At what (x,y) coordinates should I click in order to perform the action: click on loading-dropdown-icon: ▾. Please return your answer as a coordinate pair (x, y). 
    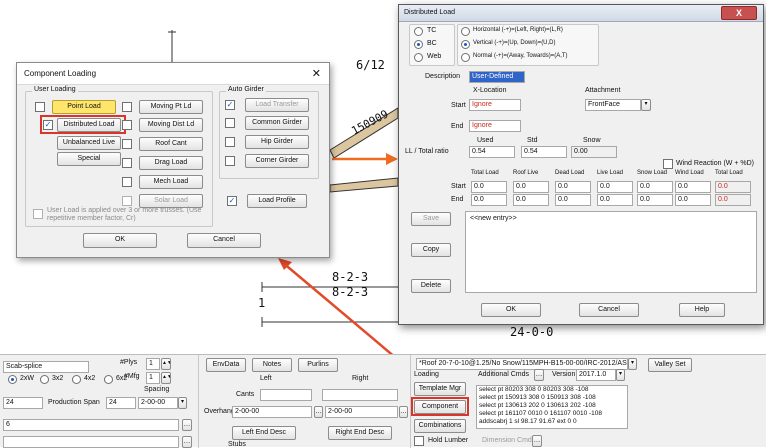
    Looking at the image, I should click on (632, 364).